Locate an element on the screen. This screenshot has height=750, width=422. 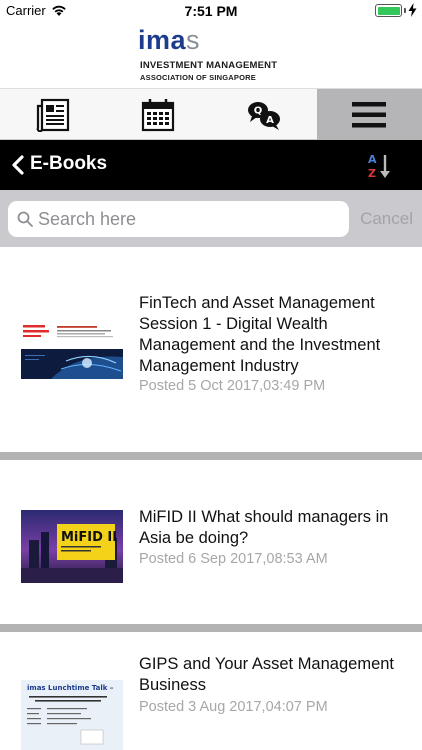
battery-level is located at coordinates (388, 10).